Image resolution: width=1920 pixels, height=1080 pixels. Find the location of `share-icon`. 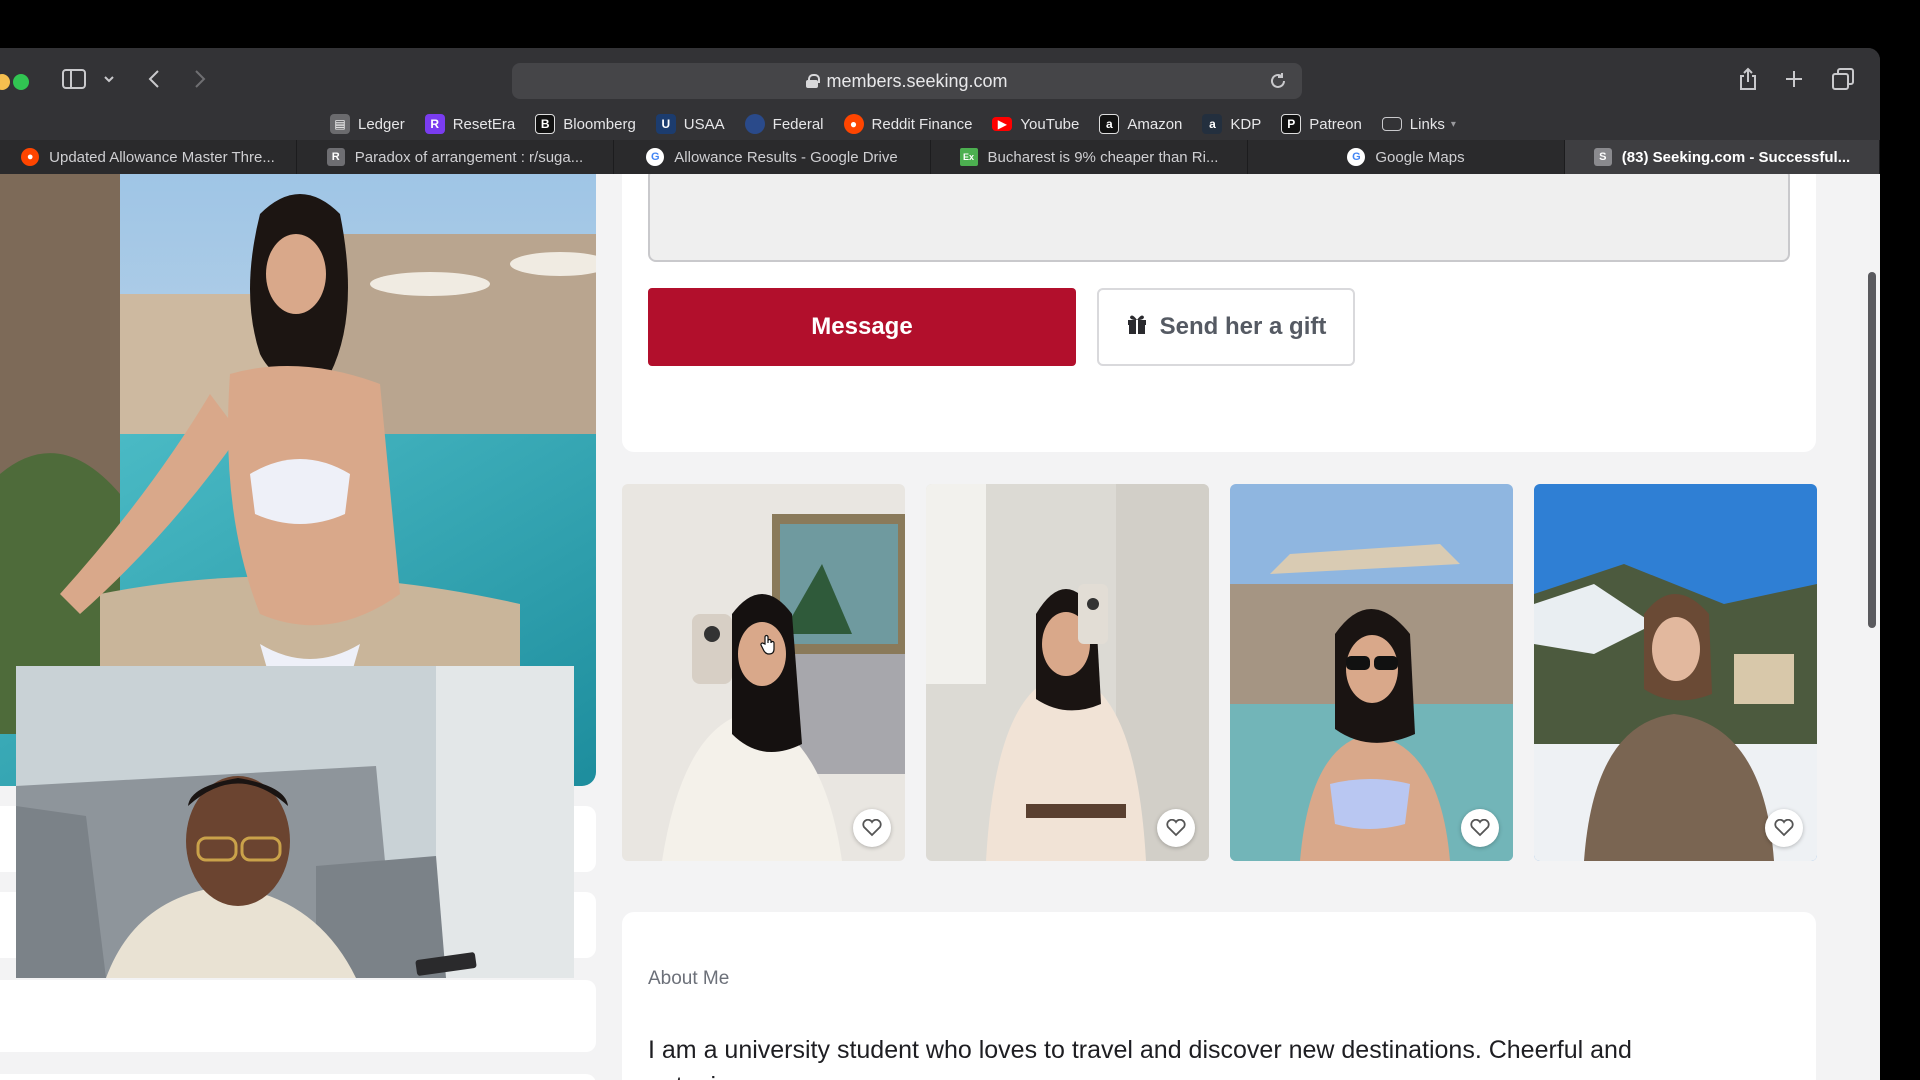

share-icon is located at coordinates (1748, 79).